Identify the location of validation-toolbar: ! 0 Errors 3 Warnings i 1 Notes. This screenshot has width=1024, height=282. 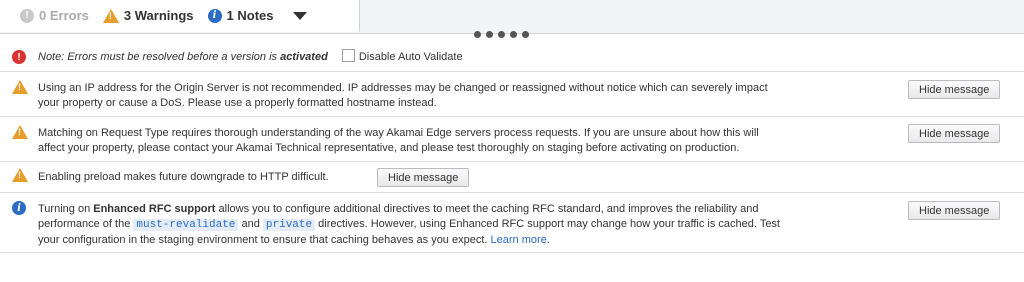
(512, 17).